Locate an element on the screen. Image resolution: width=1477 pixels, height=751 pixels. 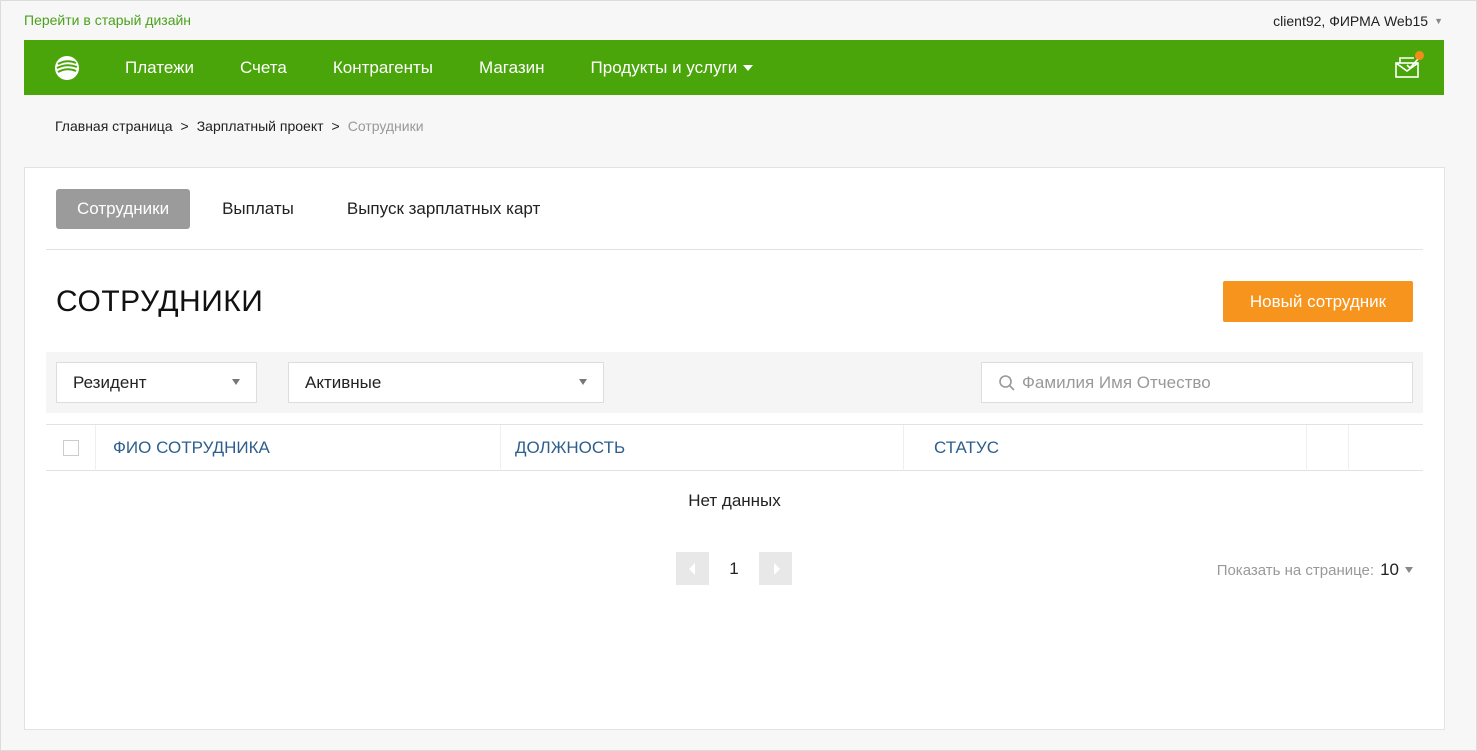
resident-select: Резидент is located at coordinates (156, 382).